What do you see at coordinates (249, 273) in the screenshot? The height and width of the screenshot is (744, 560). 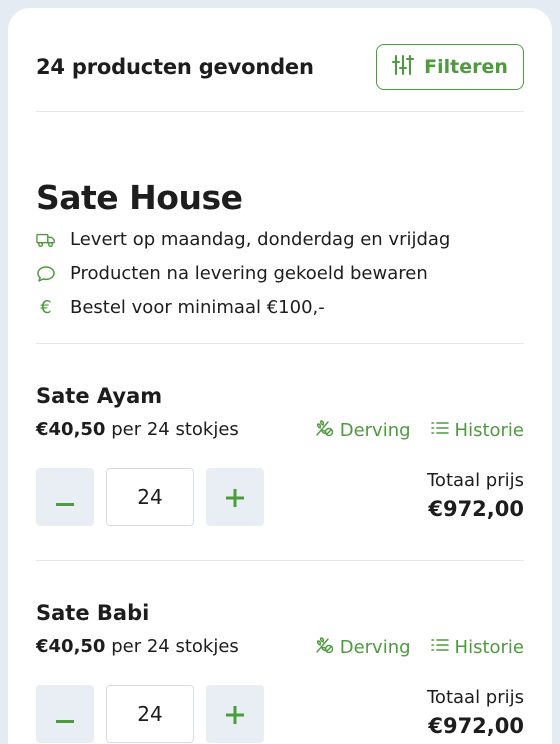 I see `storage-text: Producten na levering gekoeld bewaren` at bounding box center [249, 273].